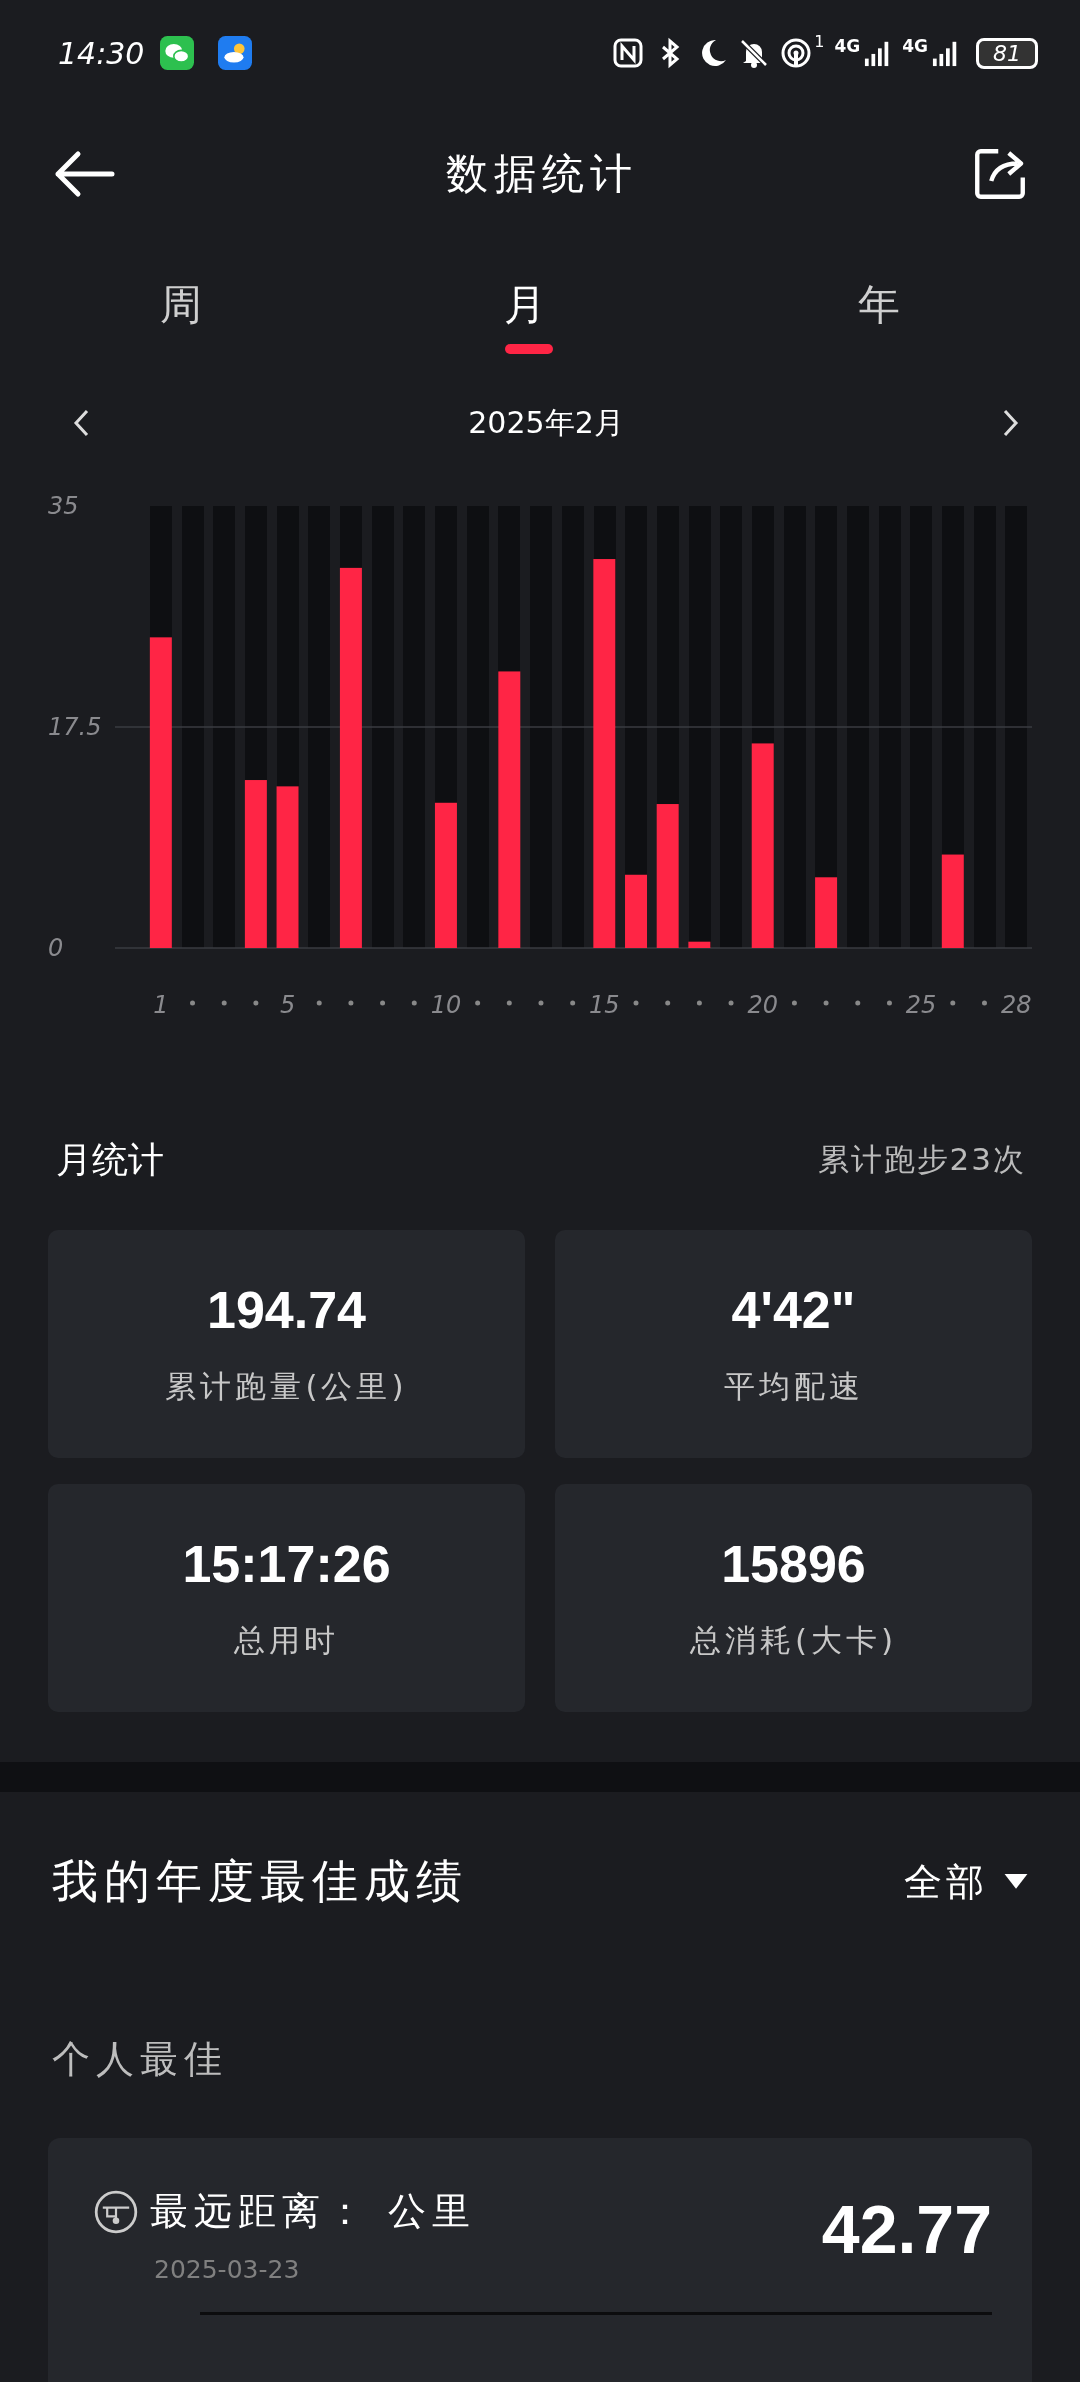 This screenshot has width=1080, height=2382. What do you see at coordinates (921, 1159) in the screenshot?
I see `run-count: 累计跑步23次` at bounding box center [921, 1159].